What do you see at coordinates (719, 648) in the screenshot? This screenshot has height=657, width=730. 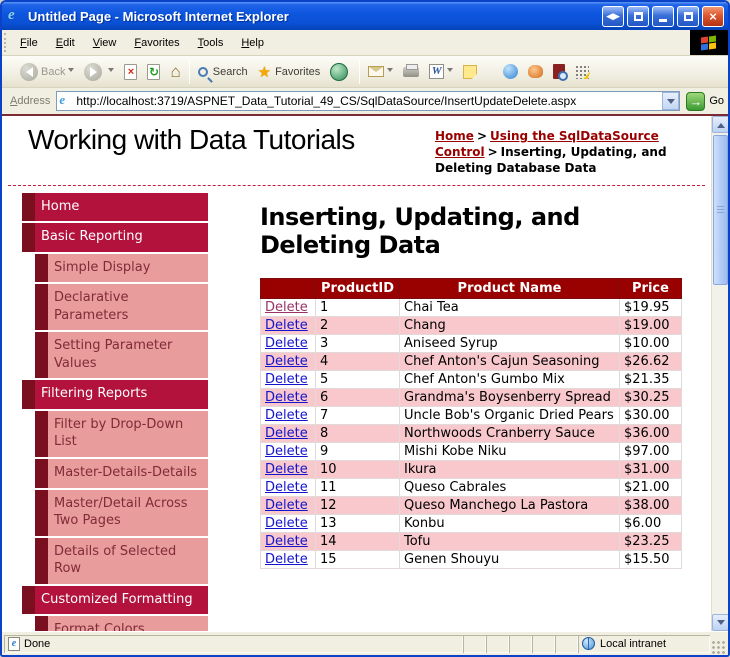 I see `resize-grip` at bounding box center [719, 648].